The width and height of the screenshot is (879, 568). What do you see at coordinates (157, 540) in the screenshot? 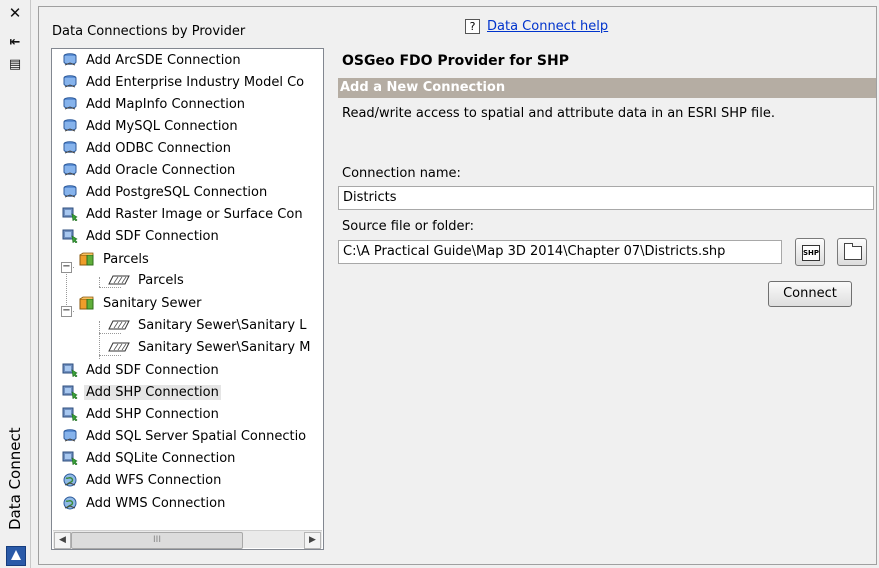
I see `scroll-thumb: III` at bounding box center [157, 540].